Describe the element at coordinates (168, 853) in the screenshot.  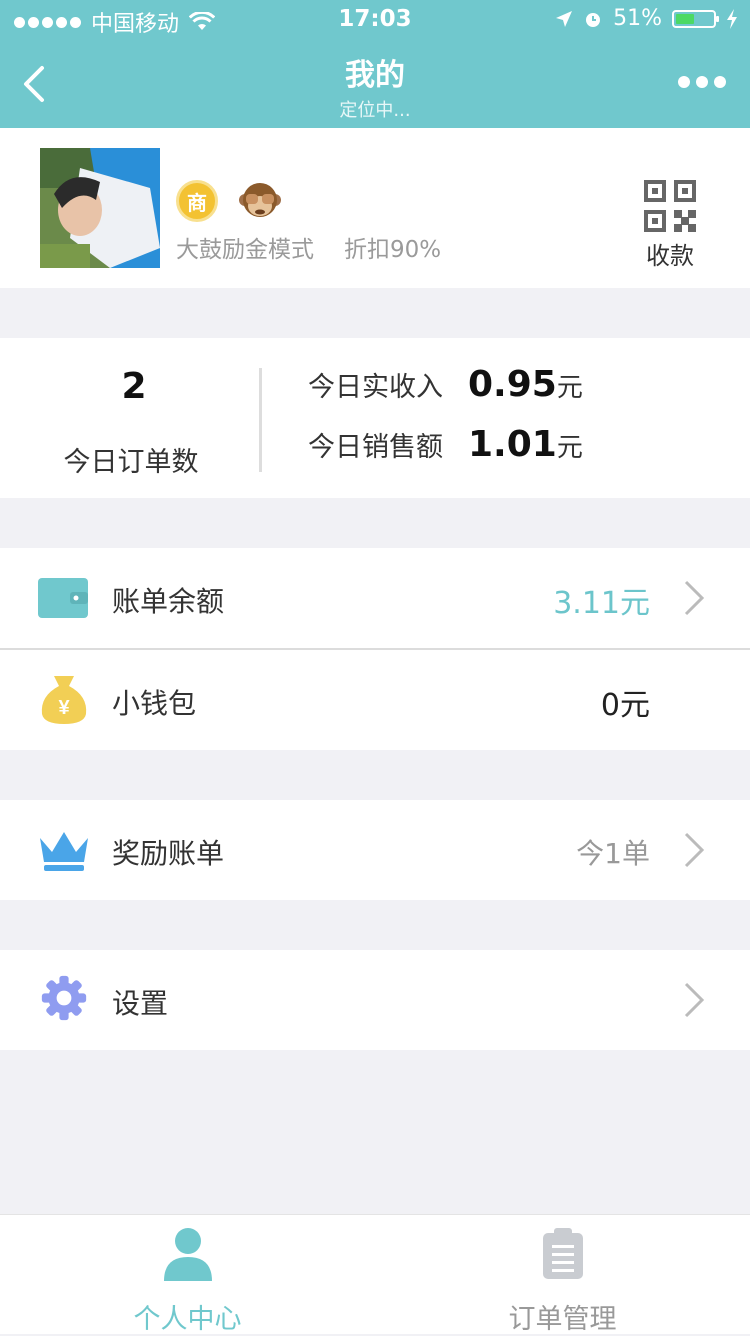
I see `reward-bill-label: 奖励账单` at that location.